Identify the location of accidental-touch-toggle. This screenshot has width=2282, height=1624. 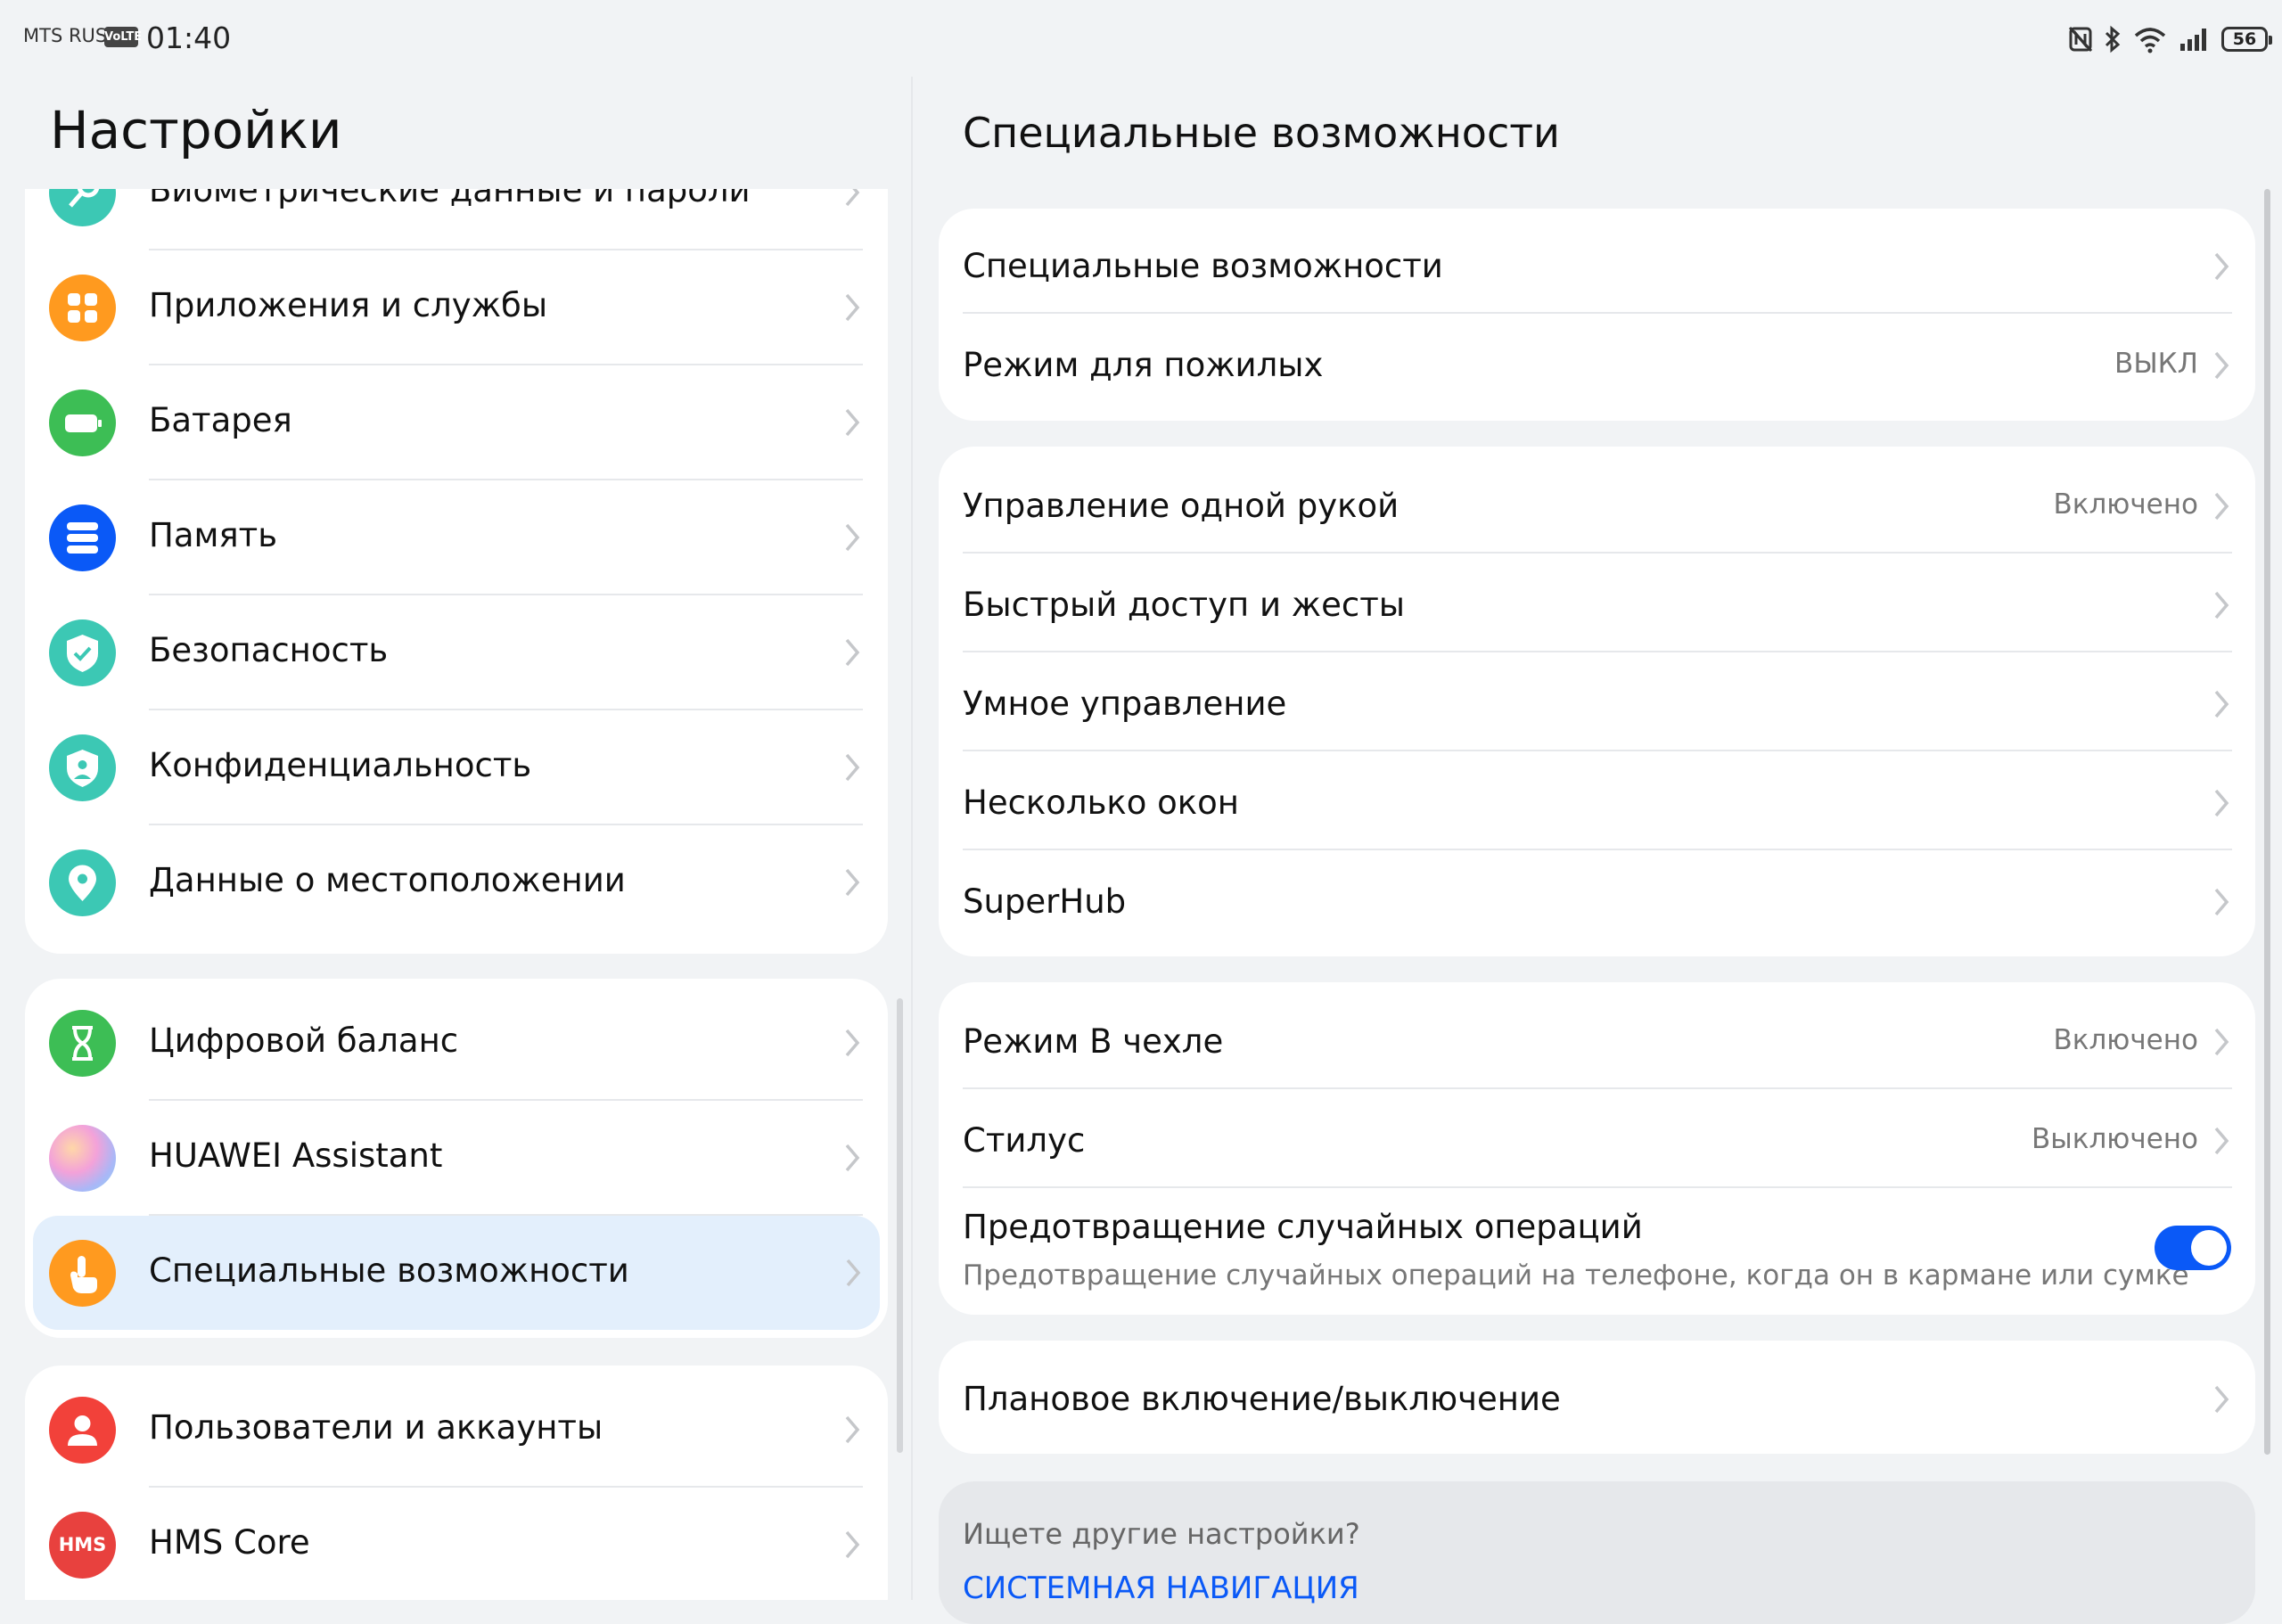
(2193, 1248).